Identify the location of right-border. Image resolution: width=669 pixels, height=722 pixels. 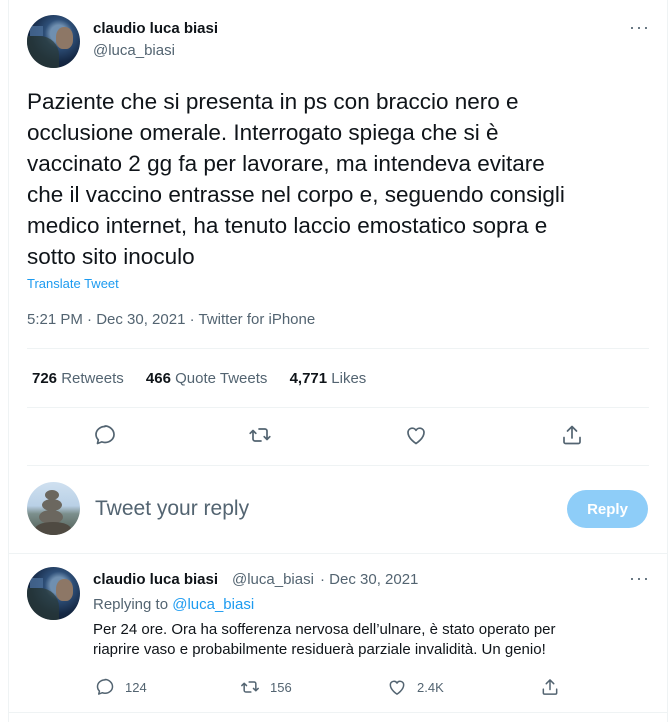
(667, 361).